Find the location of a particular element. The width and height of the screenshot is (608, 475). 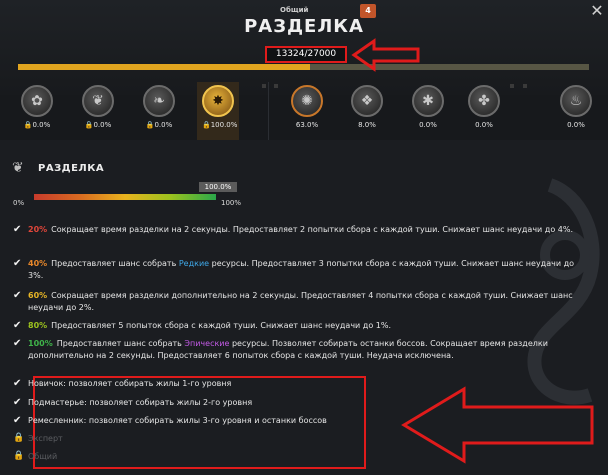

section-title: РАЗДЕЛКА is located at coordinates (71, 168).